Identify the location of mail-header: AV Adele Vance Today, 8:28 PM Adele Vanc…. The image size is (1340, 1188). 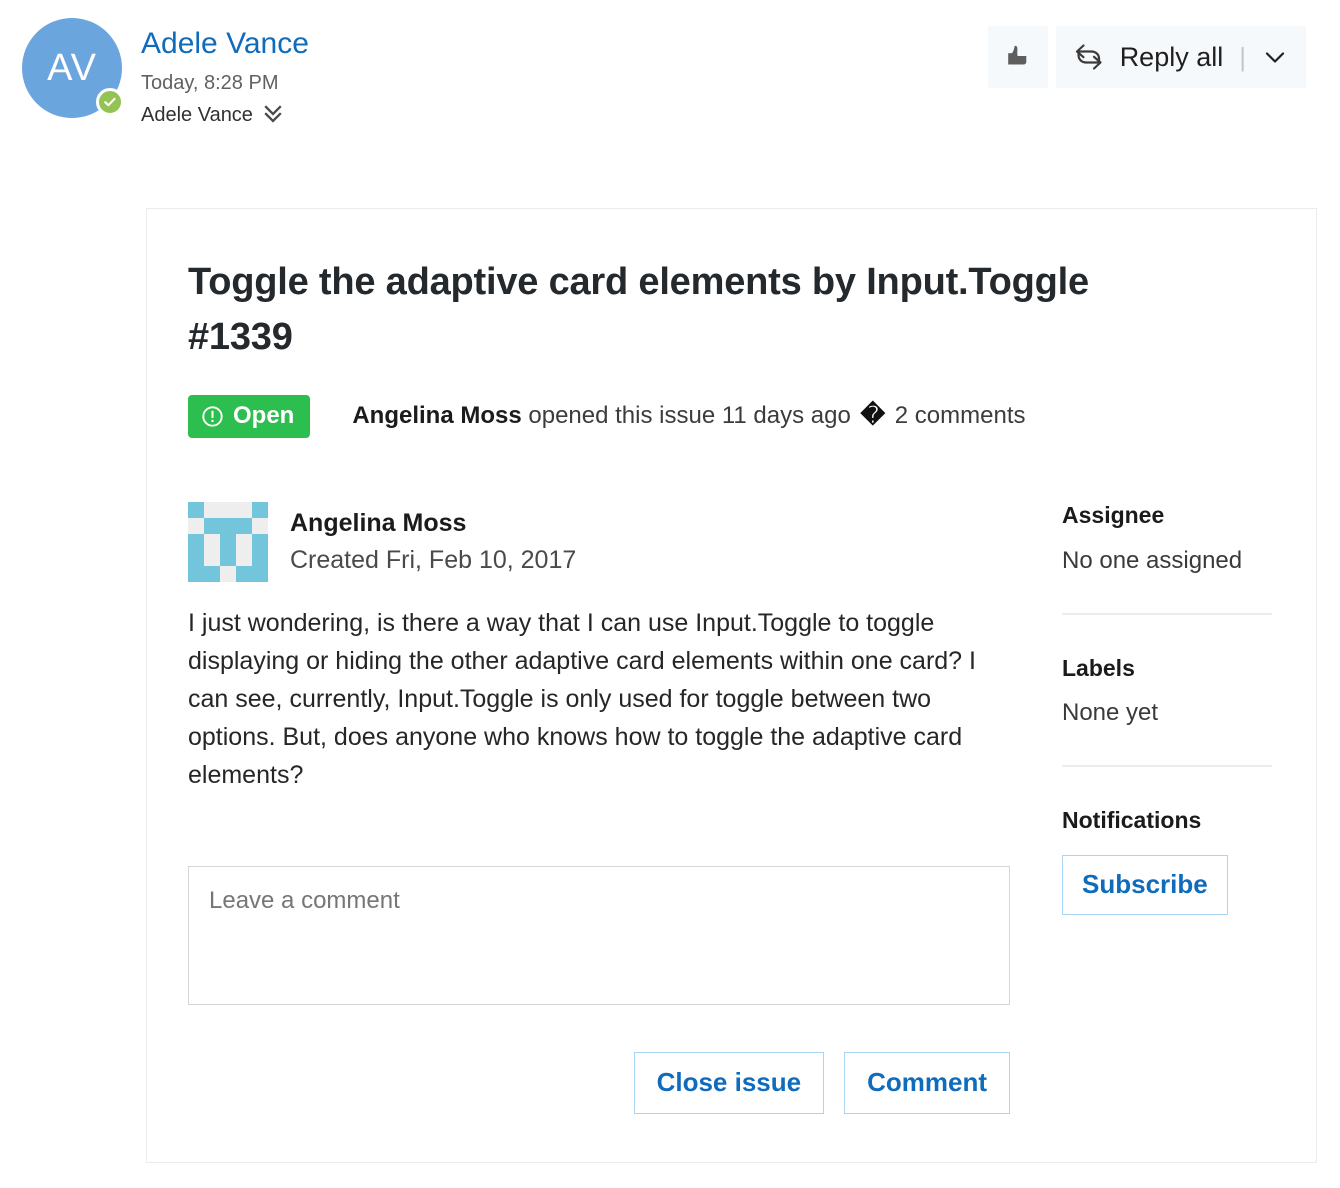
(670, 85).